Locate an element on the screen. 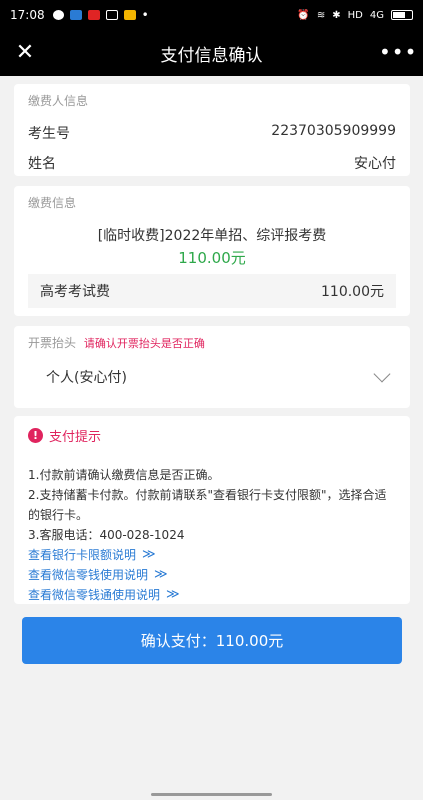 This screenshot has width=423, height=800. confirm-pay-button: 确认支付：110.00元 is located at coordinates (212, 640).